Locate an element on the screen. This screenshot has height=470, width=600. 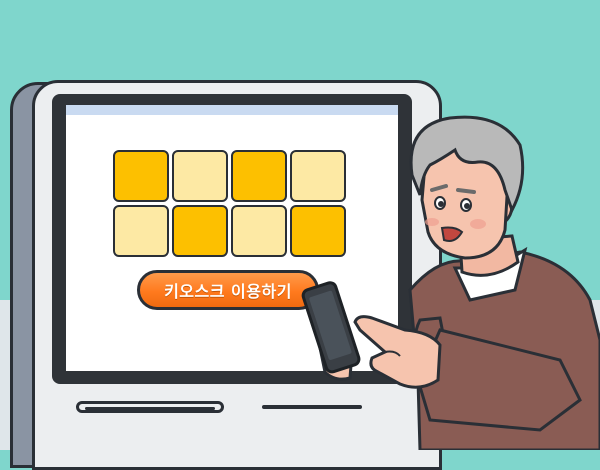
smartphone-icon is located at coordinates (331, 327).